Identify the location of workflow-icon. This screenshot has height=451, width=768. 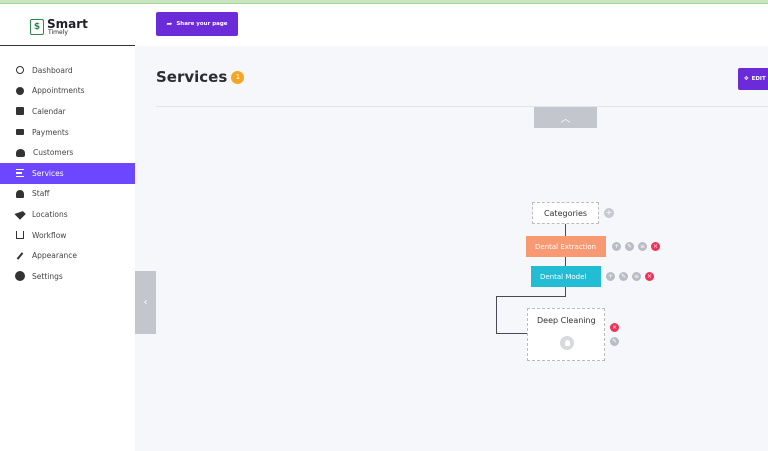
(20, 235).